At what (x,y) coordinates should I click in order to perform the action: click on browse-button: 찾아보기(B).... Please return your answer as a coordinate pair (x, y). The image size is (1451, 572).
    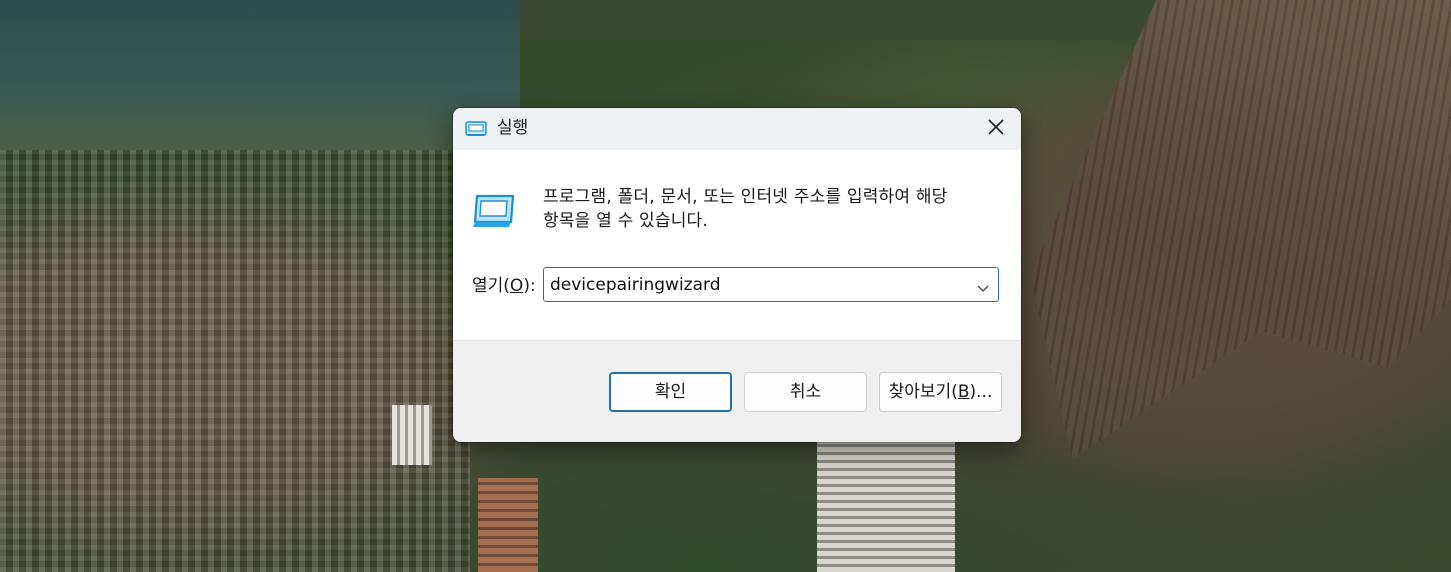
    Looking at the image, I should click on (940, 392).